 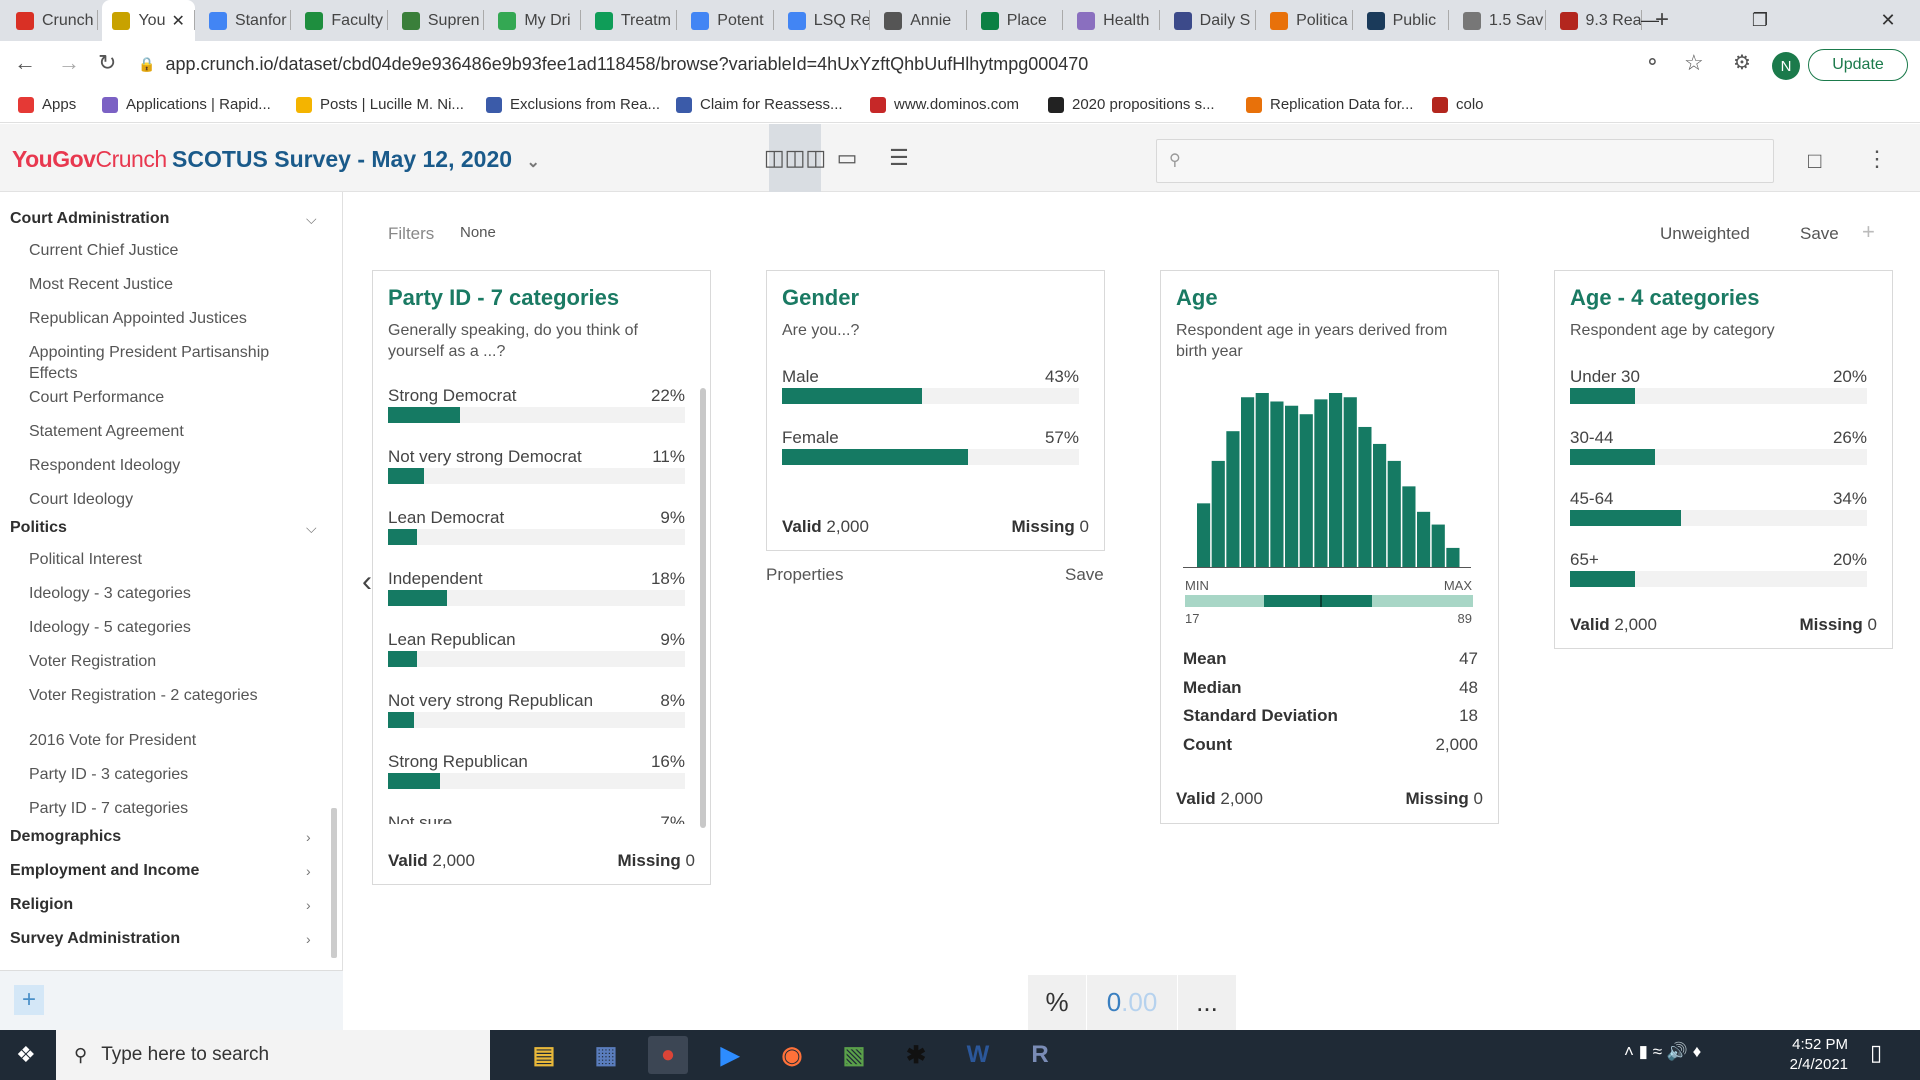 What do you see at coordinates (534, 20) in the screenshot?
I see `browser-tab: My Dri` at bounding box center [534, 20].